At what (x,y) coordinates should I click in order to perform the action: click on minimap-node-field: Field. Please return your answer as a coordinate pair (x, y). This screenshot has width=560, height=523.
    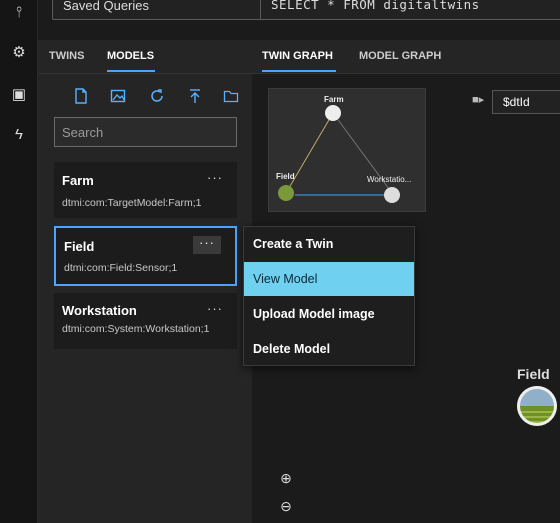
    Looking at the image, I should click on (285, 176).